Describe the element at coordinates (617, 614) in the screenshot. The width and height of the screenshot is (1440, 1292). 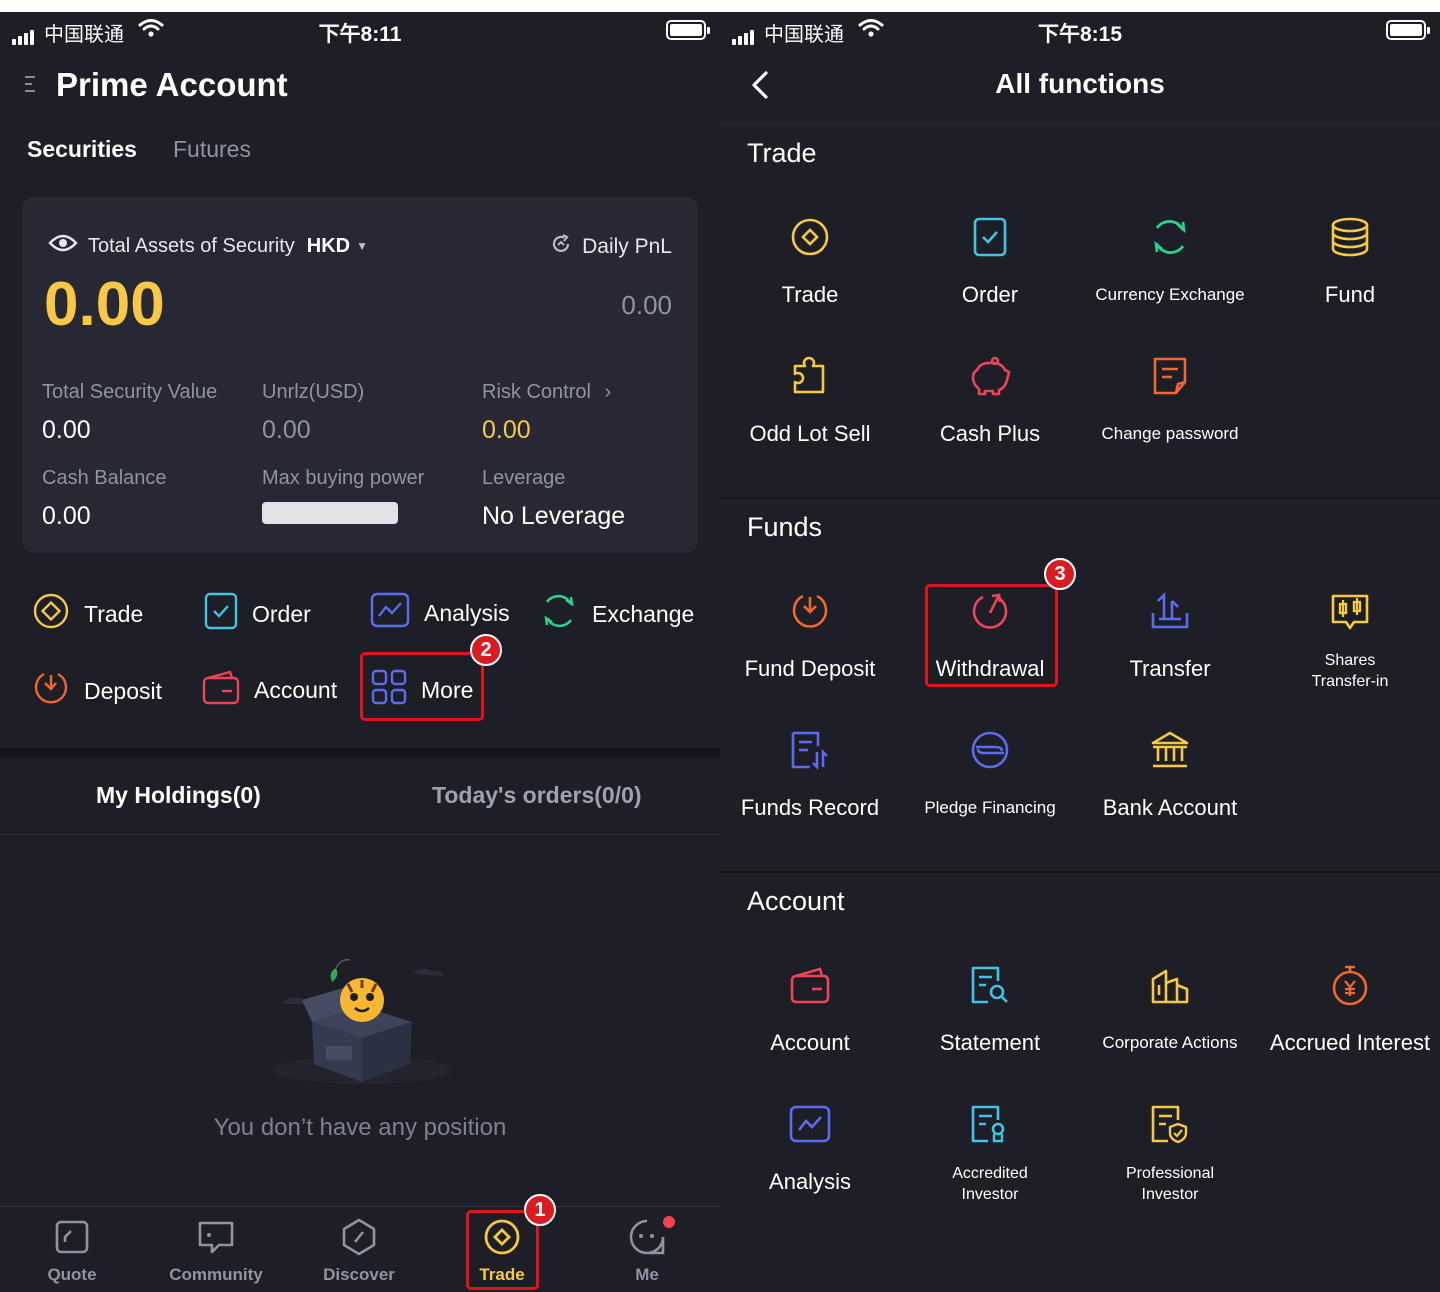
I see `quick-exchange-button: Exchange` at that location.